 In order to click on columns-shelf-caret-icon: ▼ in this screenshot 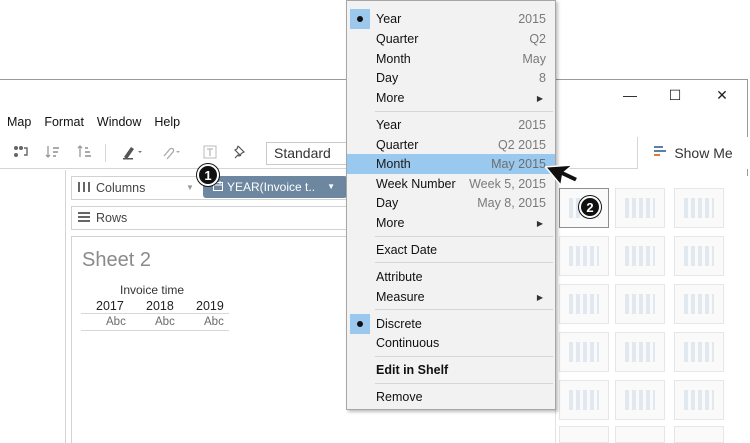, I will do `click(190, 187)`.